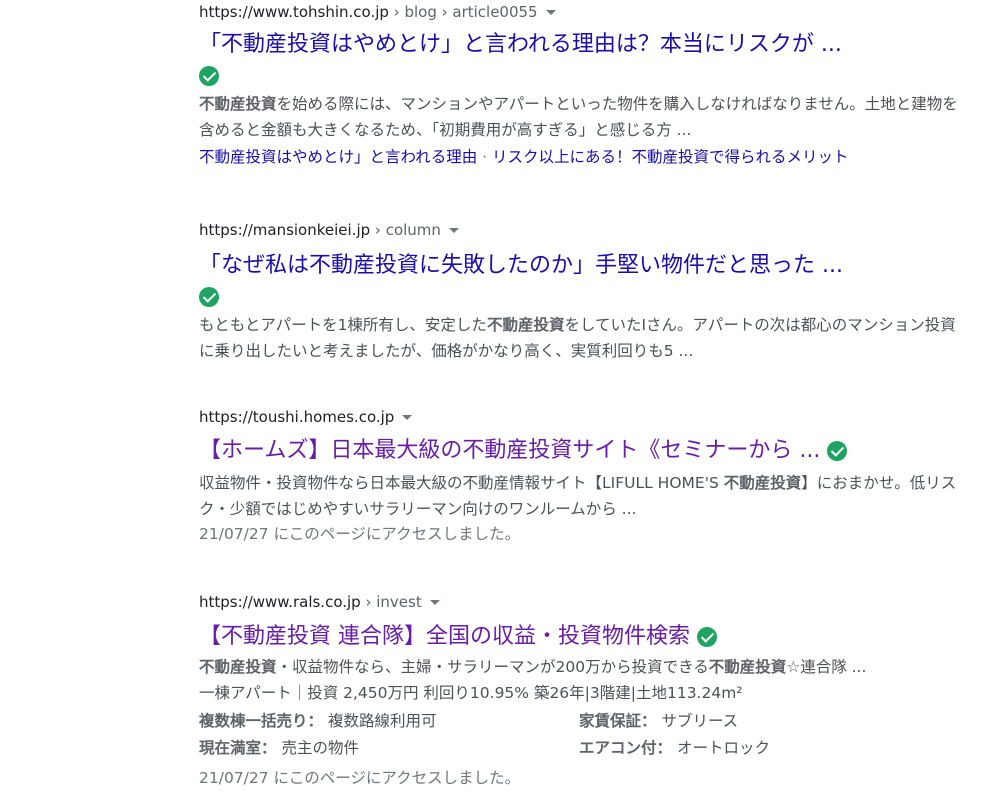  I want to click on url-host: https://toushi.homes.co.jp, so click(297, 417).